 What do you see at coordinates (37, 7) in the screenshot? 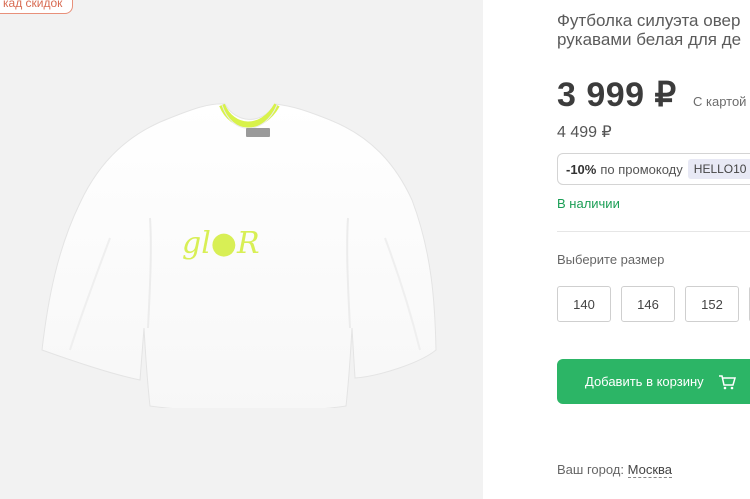
I see `discount-badge: кад скидок` at bounding box center [37, 7].